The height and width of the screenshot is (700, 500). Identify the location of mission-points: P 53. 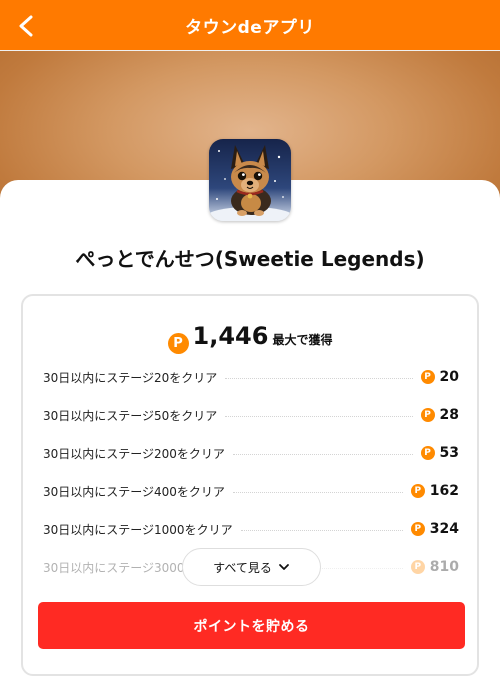
(439, 453).